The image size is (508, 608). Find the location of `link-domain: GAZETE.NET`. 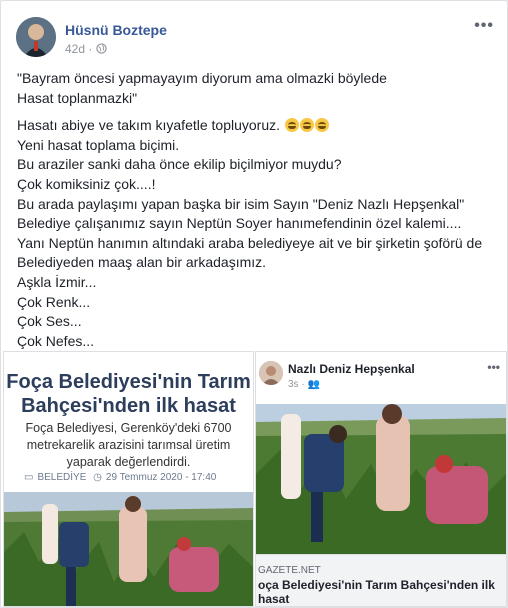

link-domain: GAZETE.NET is located at coordinates (289, 570).